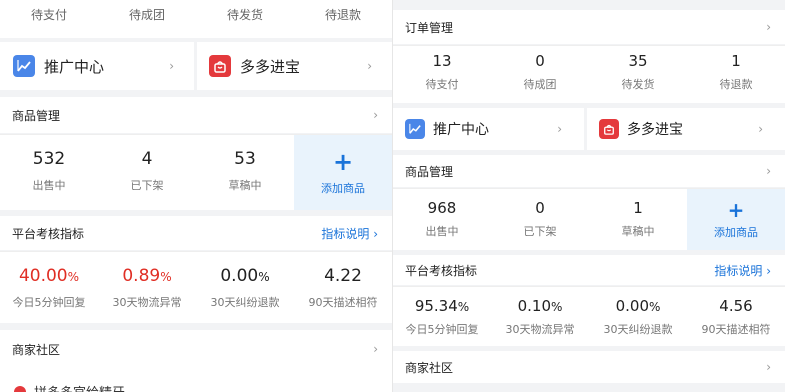 The height and width of the screenshot is (392, 801). Describe the element at coordinates (736, 74) in the screenshot. I see `order-pending-refund: 1 待退款` at that location.